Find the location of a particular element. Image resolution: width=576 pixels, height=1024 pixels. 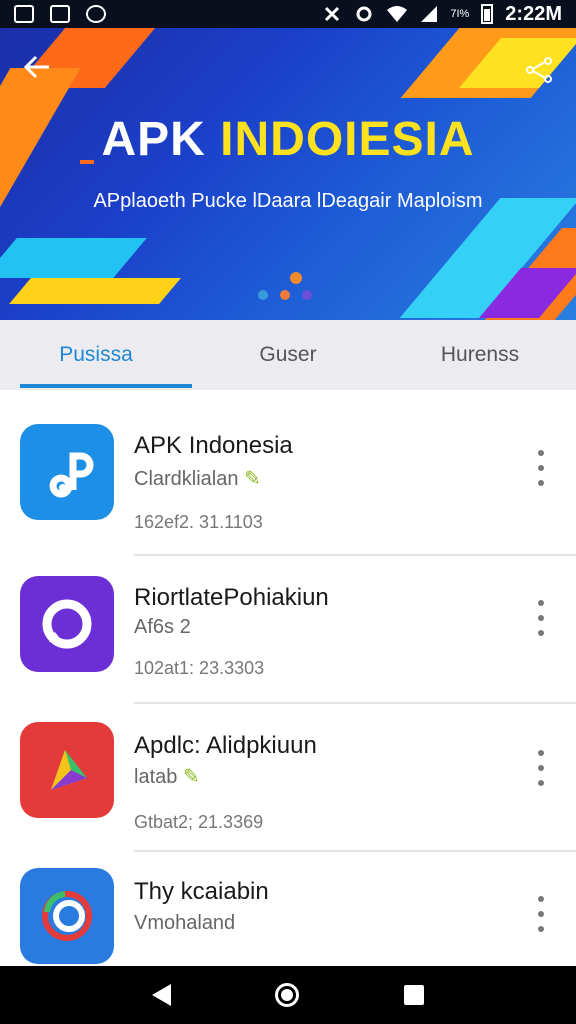

system-nav-bar is located at coordinates (288, 995).